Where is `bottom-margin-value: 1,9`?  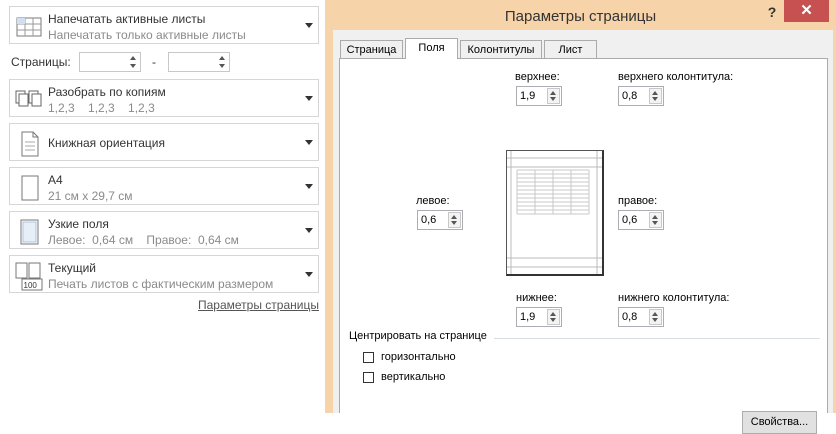 bottom-margin-value: 1,9 is located at coordinates (528, 317).